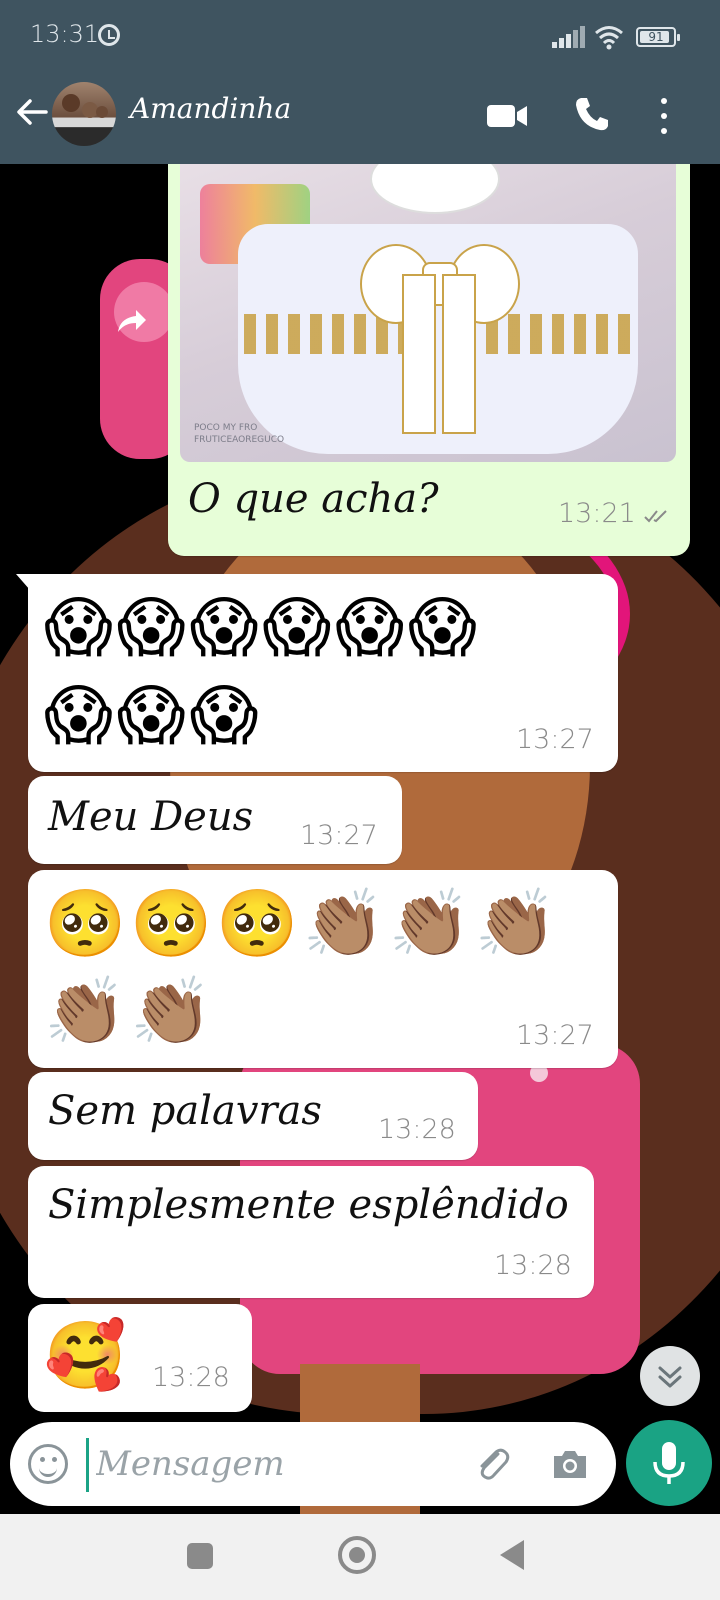 The width and height of the screenshot is (720, 1600). Describe the element at coordinates (311, 1232) in the screenshot. I see `message-bubble-incoming: Simplesmente esplêndido 13:28` at that location.